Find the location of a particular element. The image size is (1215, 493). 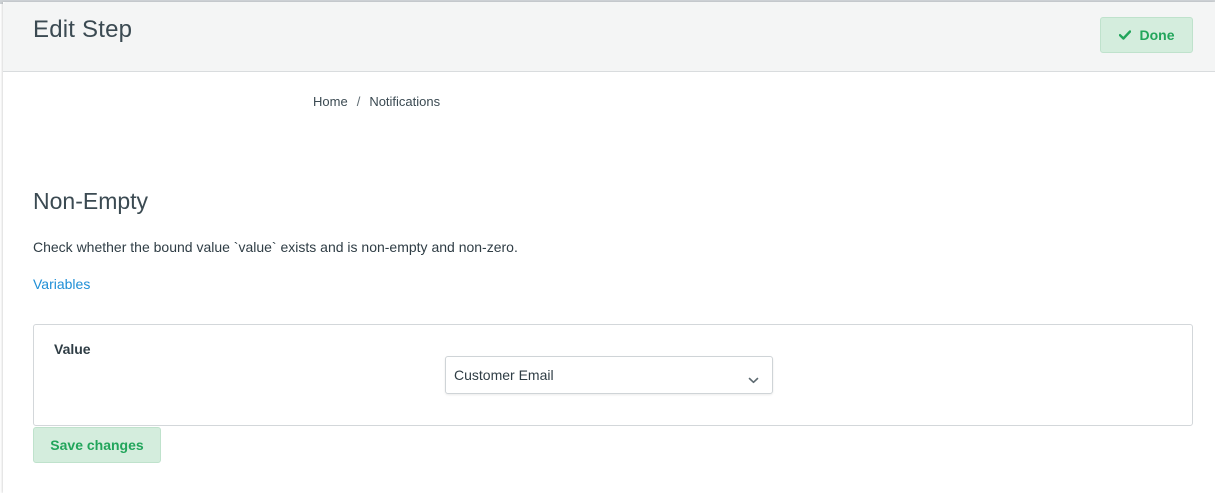

done-button-label: Done is located at coordinates (1157, 35).